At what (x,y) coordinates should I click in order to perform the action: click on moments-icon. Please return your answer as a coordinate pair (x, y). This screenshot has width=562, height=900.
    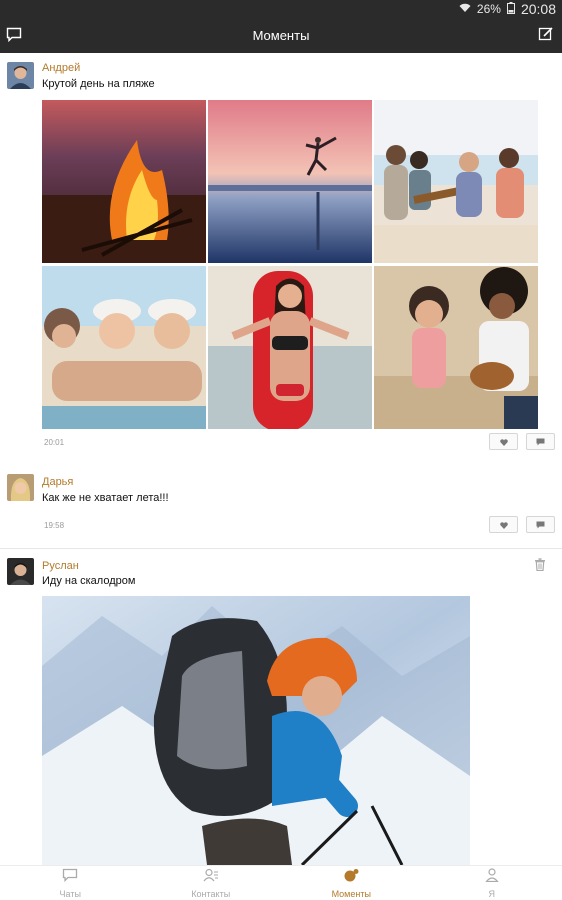
    Looking at the image, I should click on (351, 877).